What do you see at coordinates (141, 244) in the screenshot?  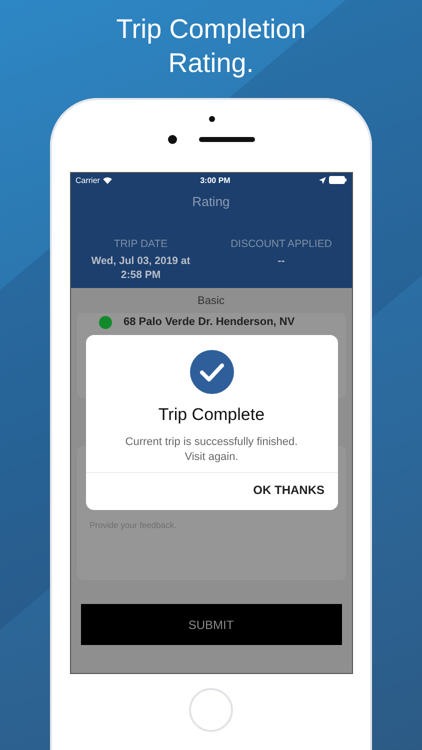 I see `summary-label: TRIP DATE` at bounding box center [141, 244].